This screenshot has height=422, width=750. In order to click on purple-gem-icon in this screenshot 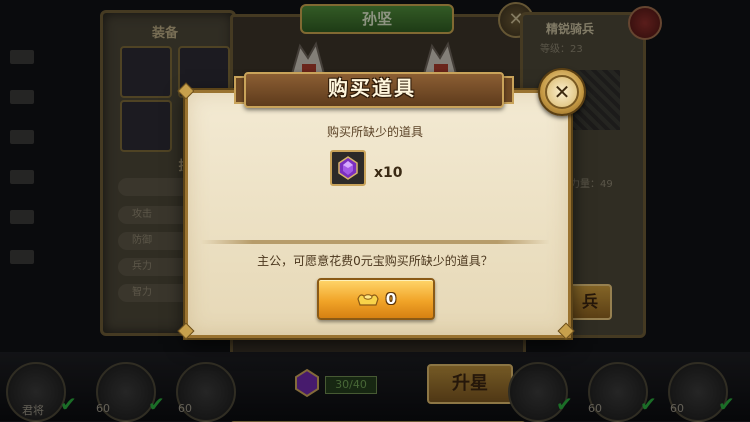, I will do `click(348, 168)`.